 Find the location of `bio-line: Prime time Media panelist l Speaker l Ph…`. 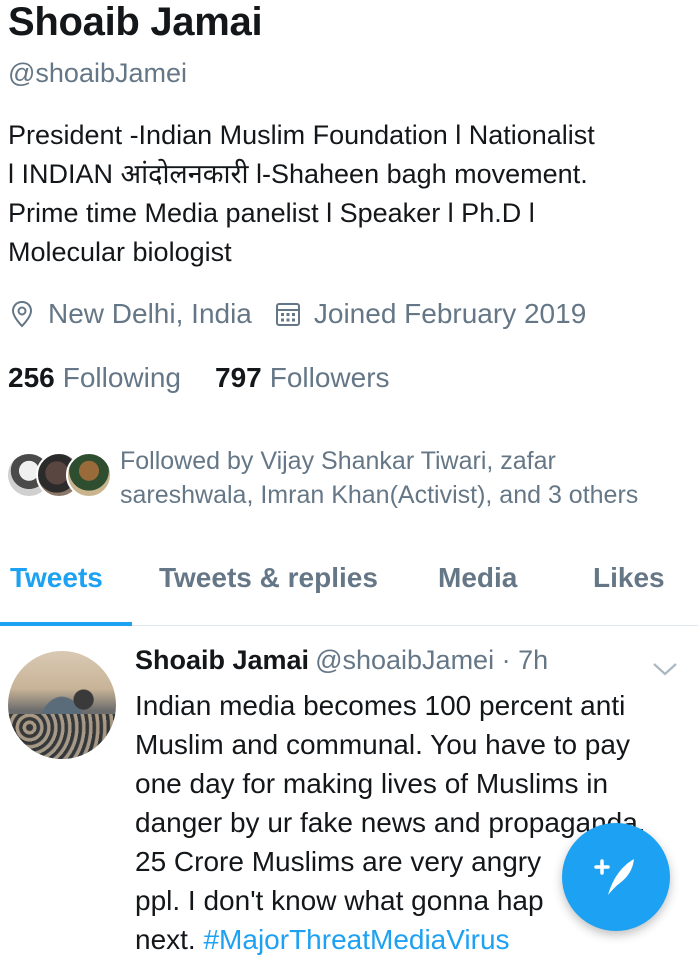

bio-line: Prime time Media panelist l Speaker l Ph… is located at coordinates (271, 213).